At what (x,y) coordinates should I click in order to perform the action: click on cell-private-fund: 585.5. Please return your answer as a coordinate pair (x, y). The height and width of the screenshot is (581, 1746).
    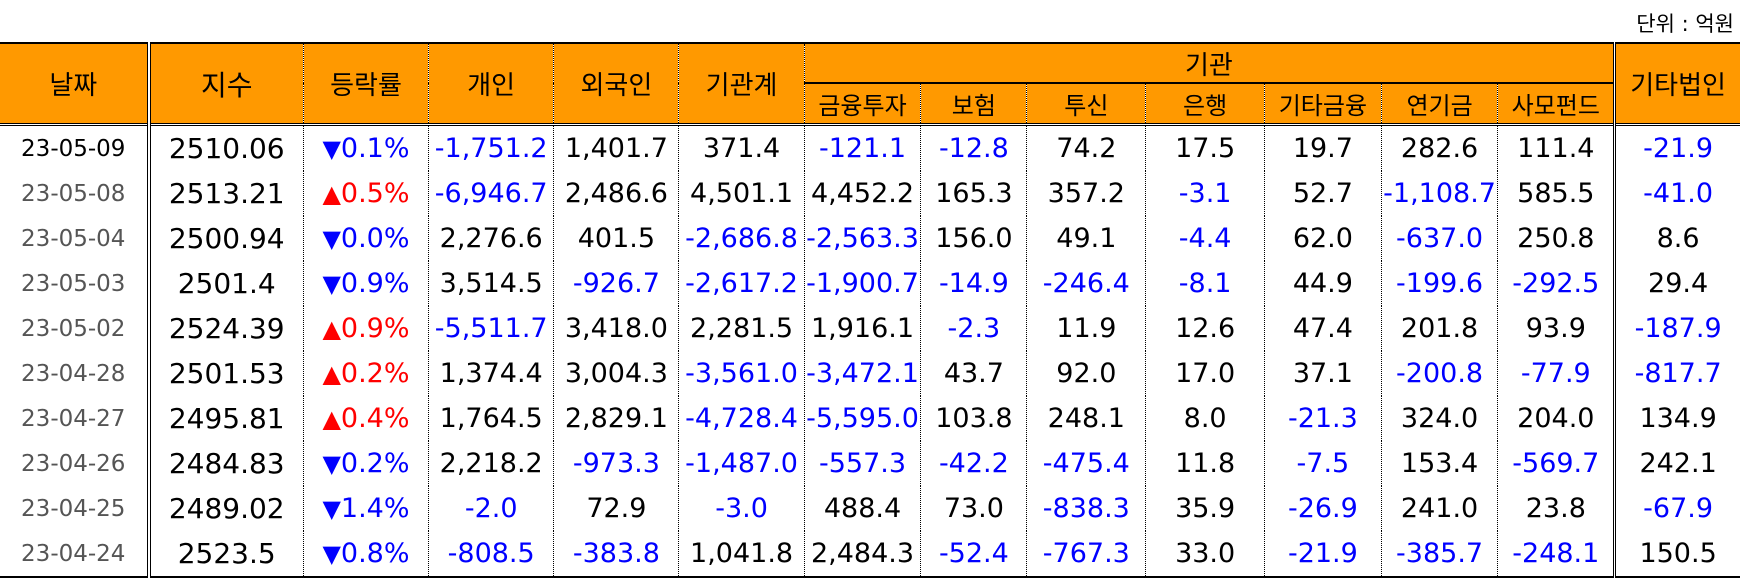
    Looking at the image, I should click on (1556, 193).